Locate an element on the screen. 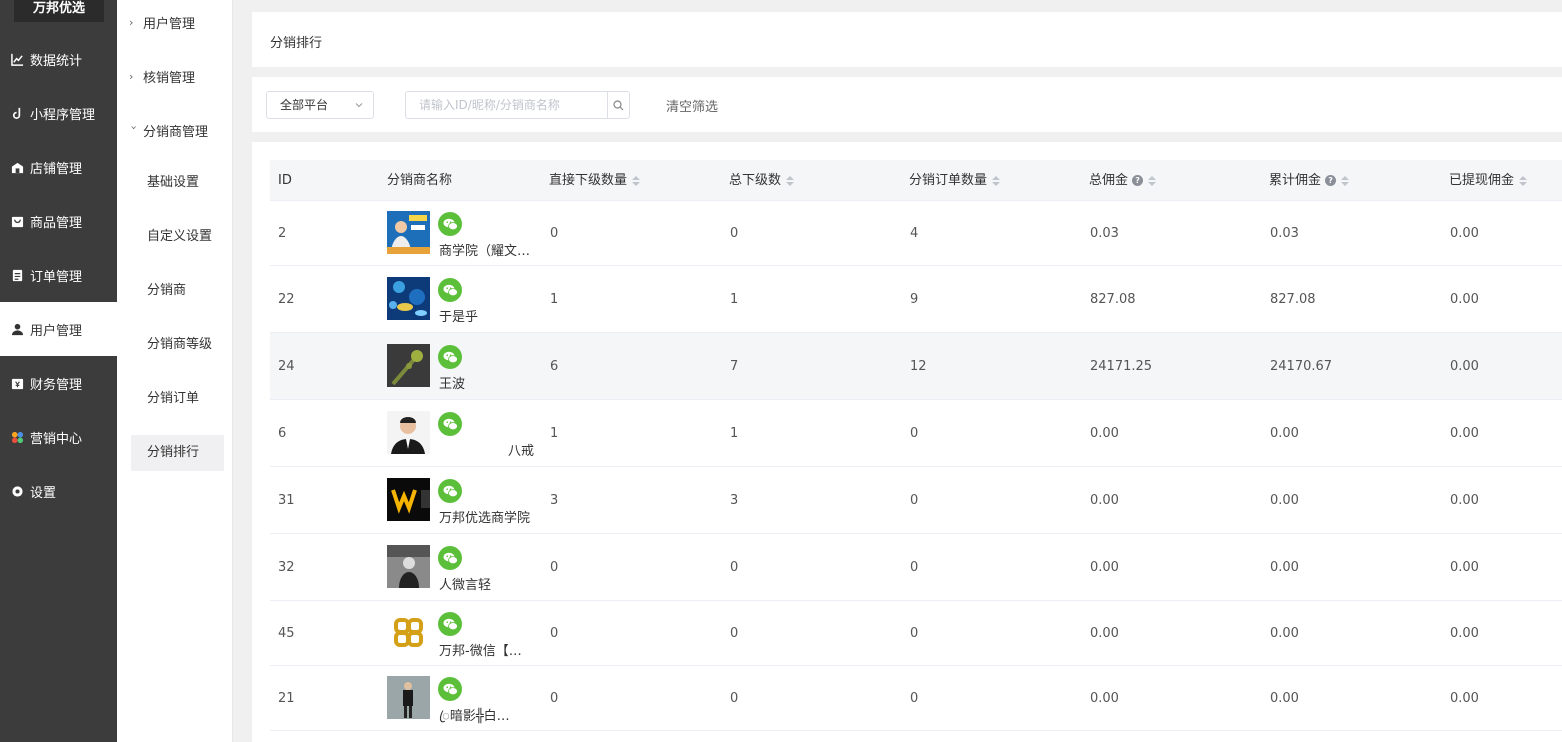  distributor-name: 八戒 is located at coordinates (520, 451).